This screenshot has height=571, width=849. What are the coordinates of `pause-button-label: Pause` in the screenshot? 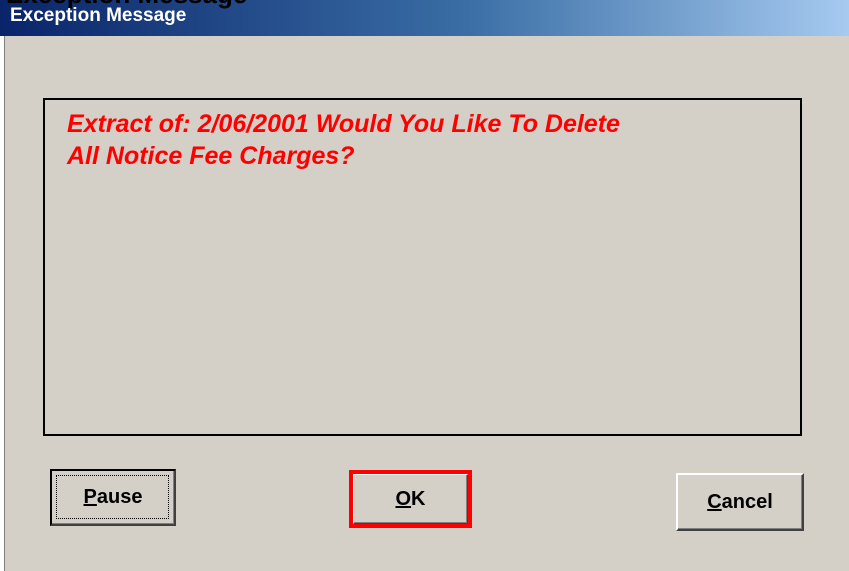 It's located at (113, 497).